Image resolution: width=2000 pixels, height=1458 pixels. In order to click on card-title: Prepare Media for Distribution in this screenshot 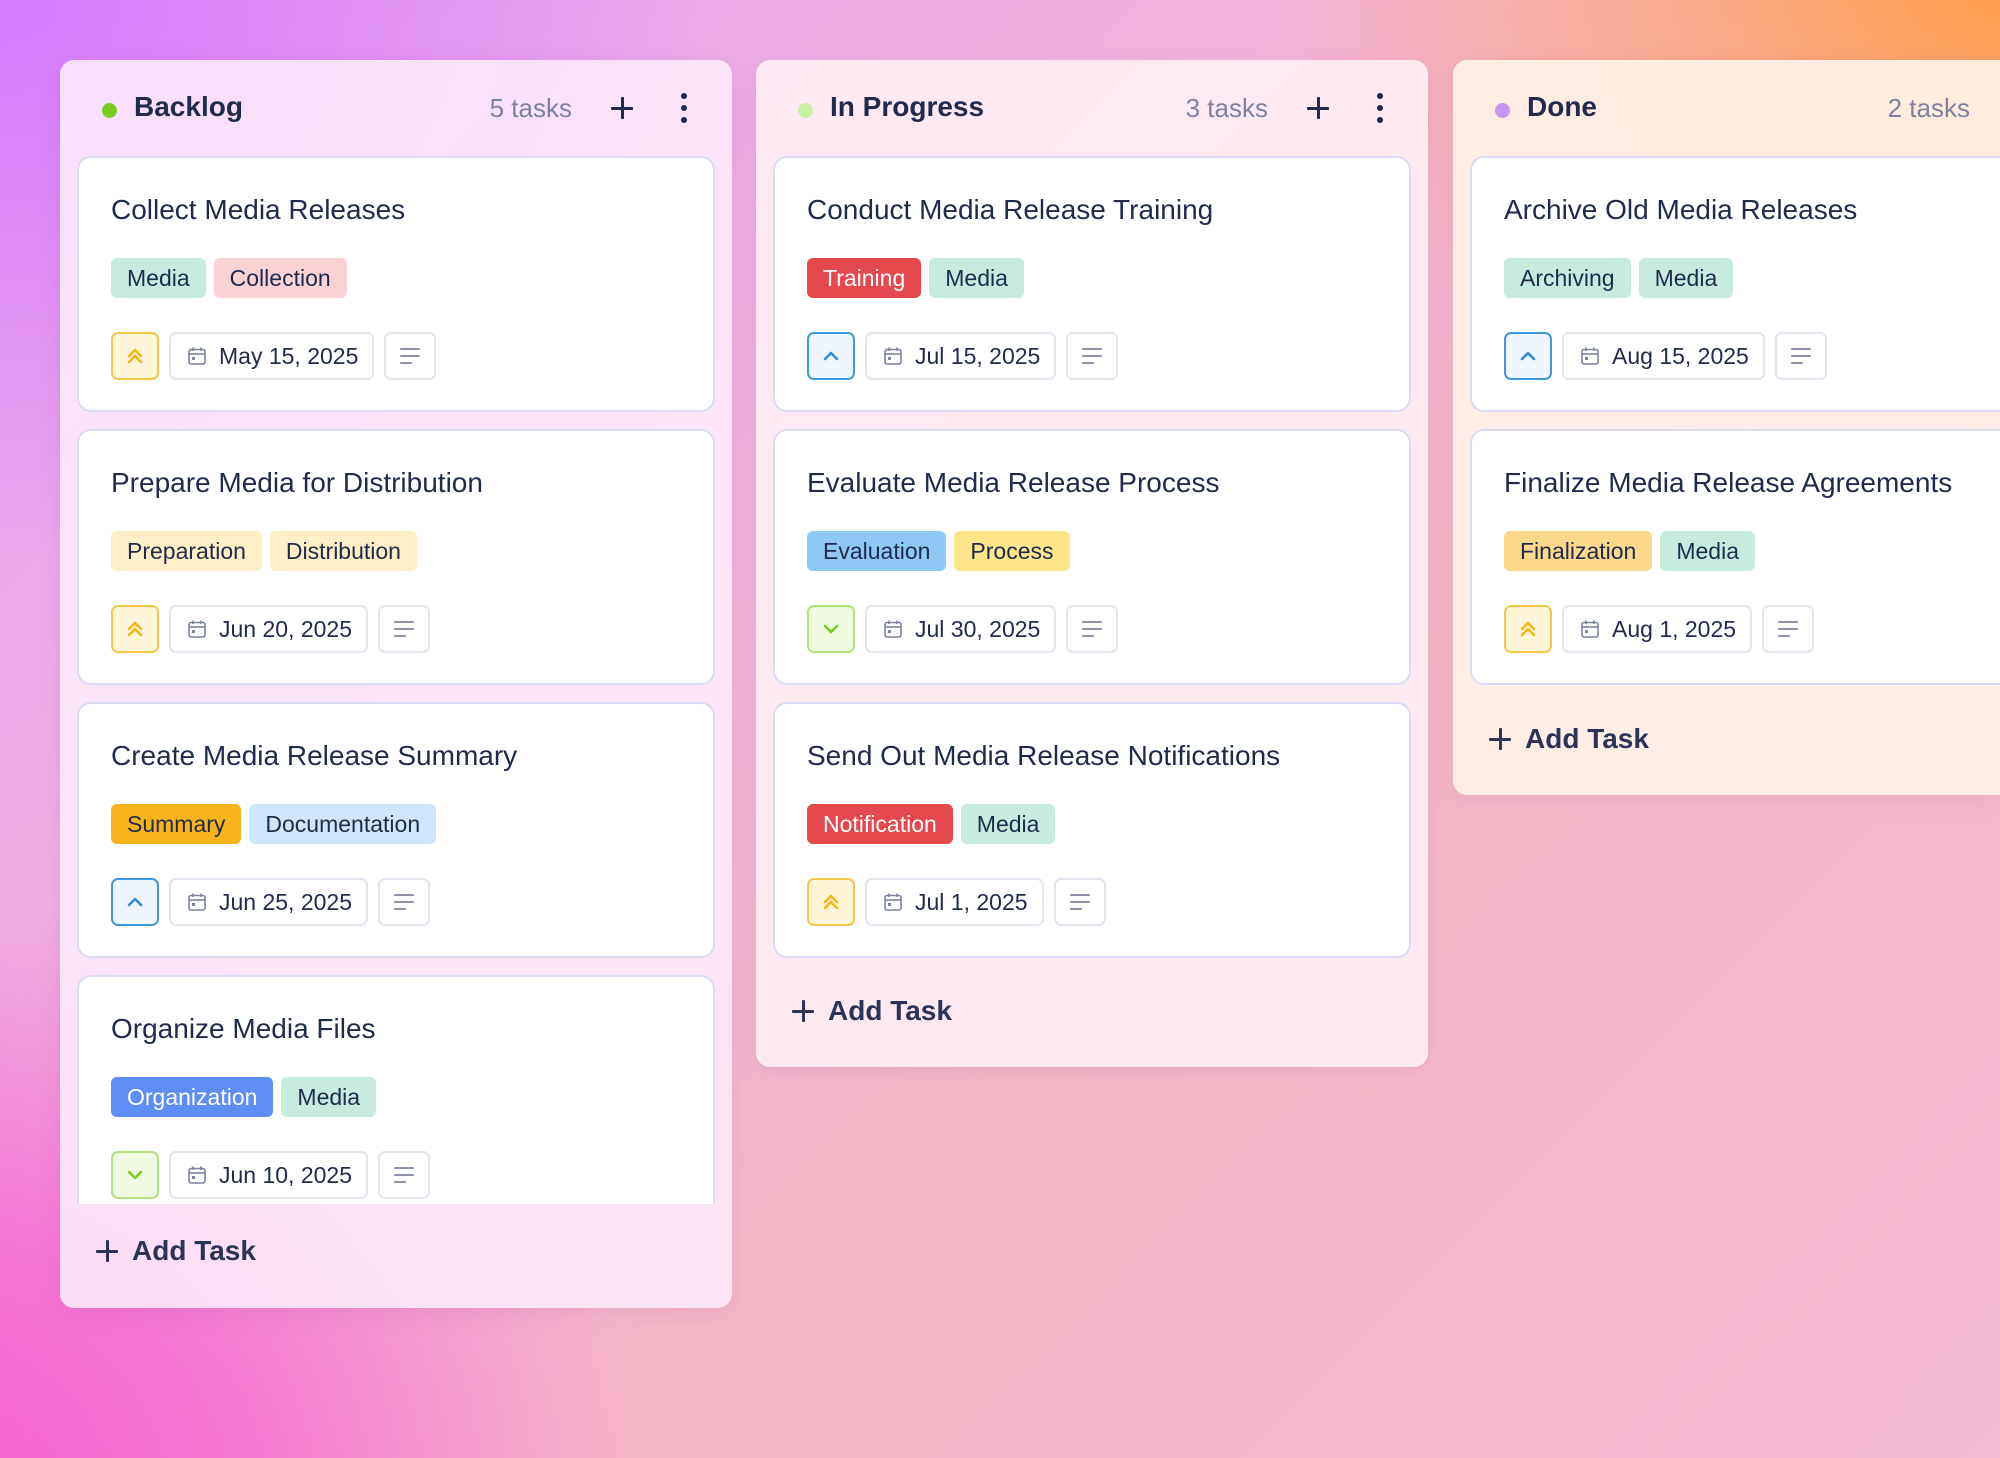, I will do `click(297, 482)`.